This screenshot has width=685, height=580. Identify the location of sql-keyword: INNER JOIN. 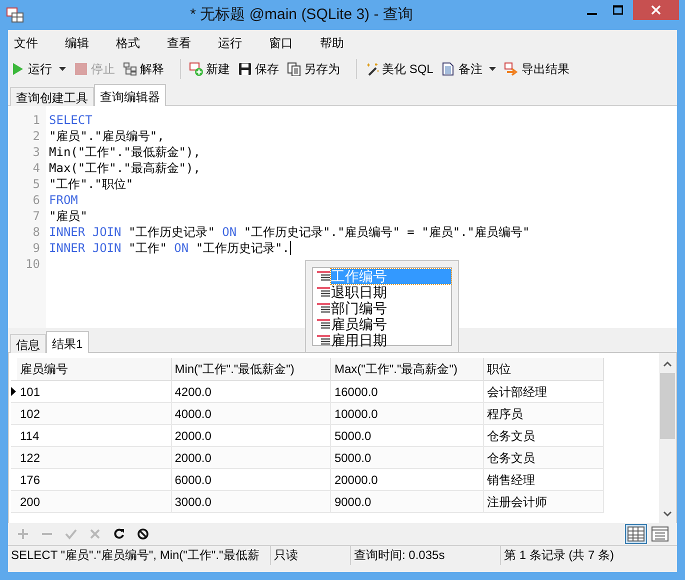
(85, 232).